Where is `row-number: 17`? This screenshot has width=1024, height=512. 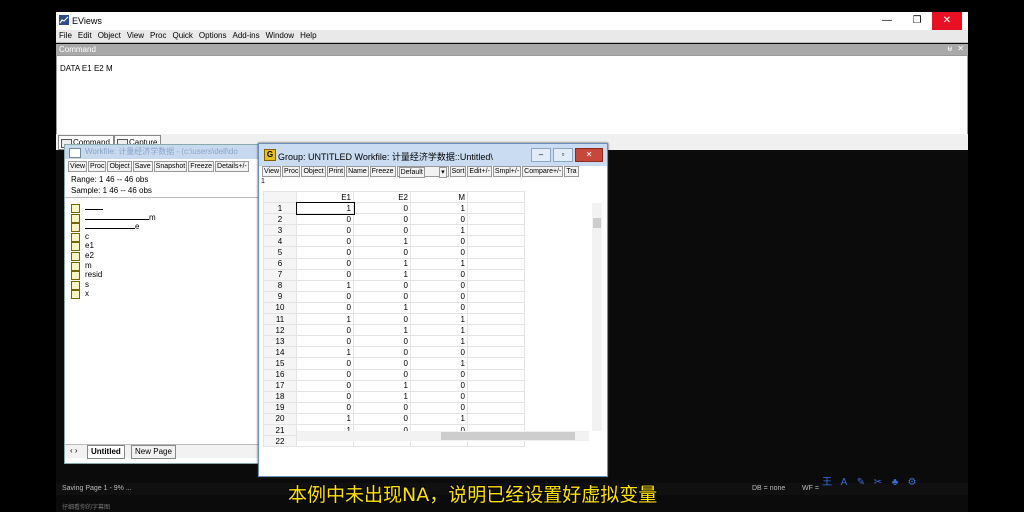
row-number: 17 is located at coordinates (280, 385).